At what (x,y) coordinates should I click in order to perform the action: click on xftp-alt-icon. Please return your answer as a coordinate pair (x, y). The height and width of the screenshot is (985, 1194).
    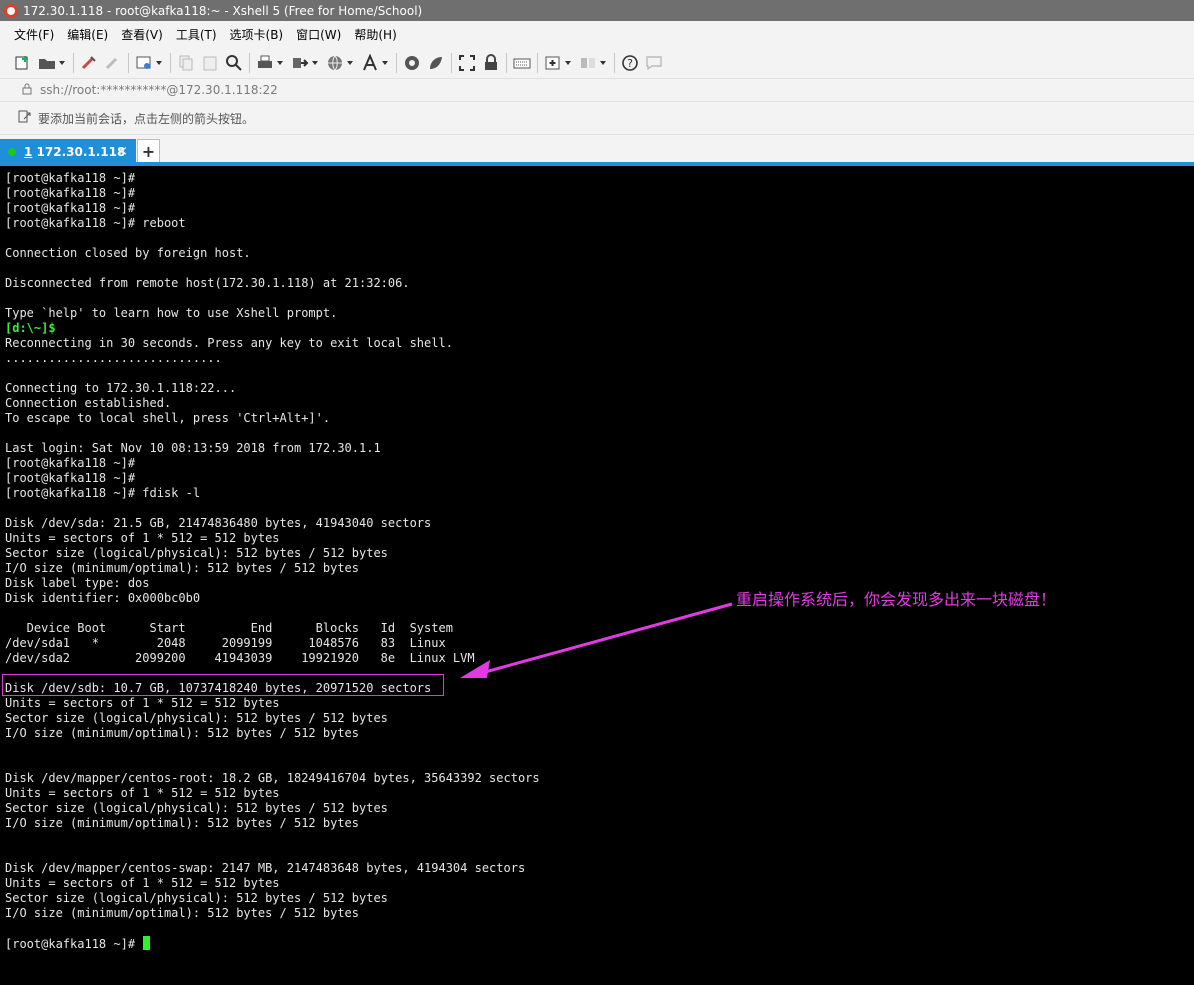
    Looking at the image, I should click on (436, 63).